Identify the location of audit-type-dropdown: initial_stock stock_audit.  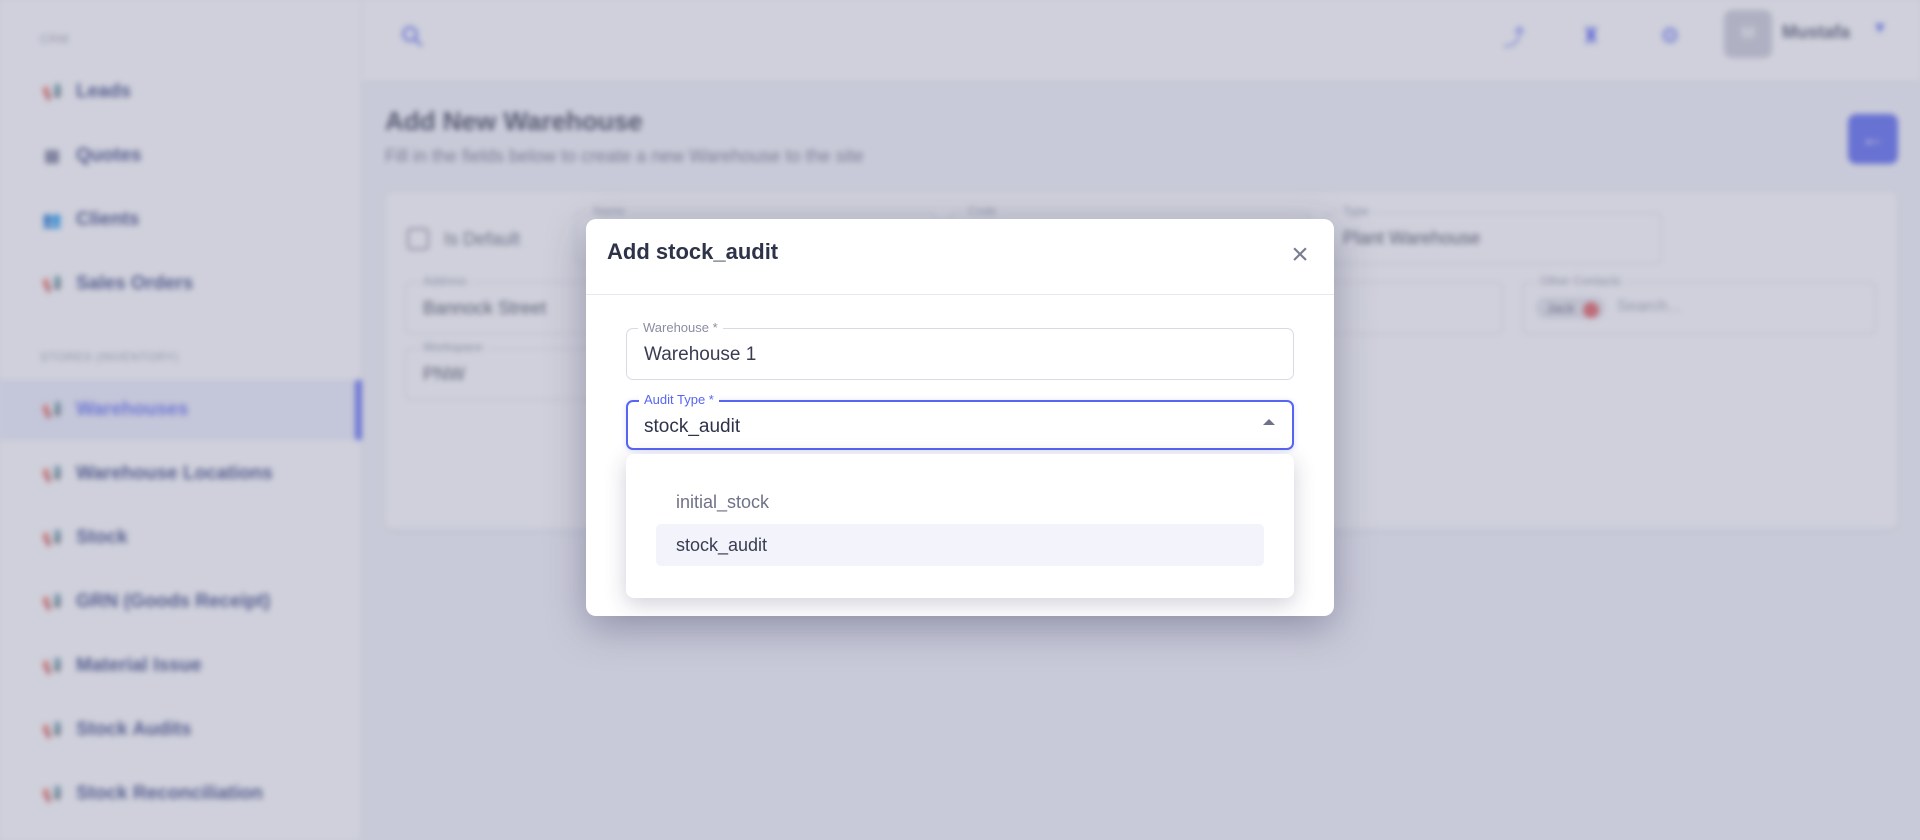
(960, 526).